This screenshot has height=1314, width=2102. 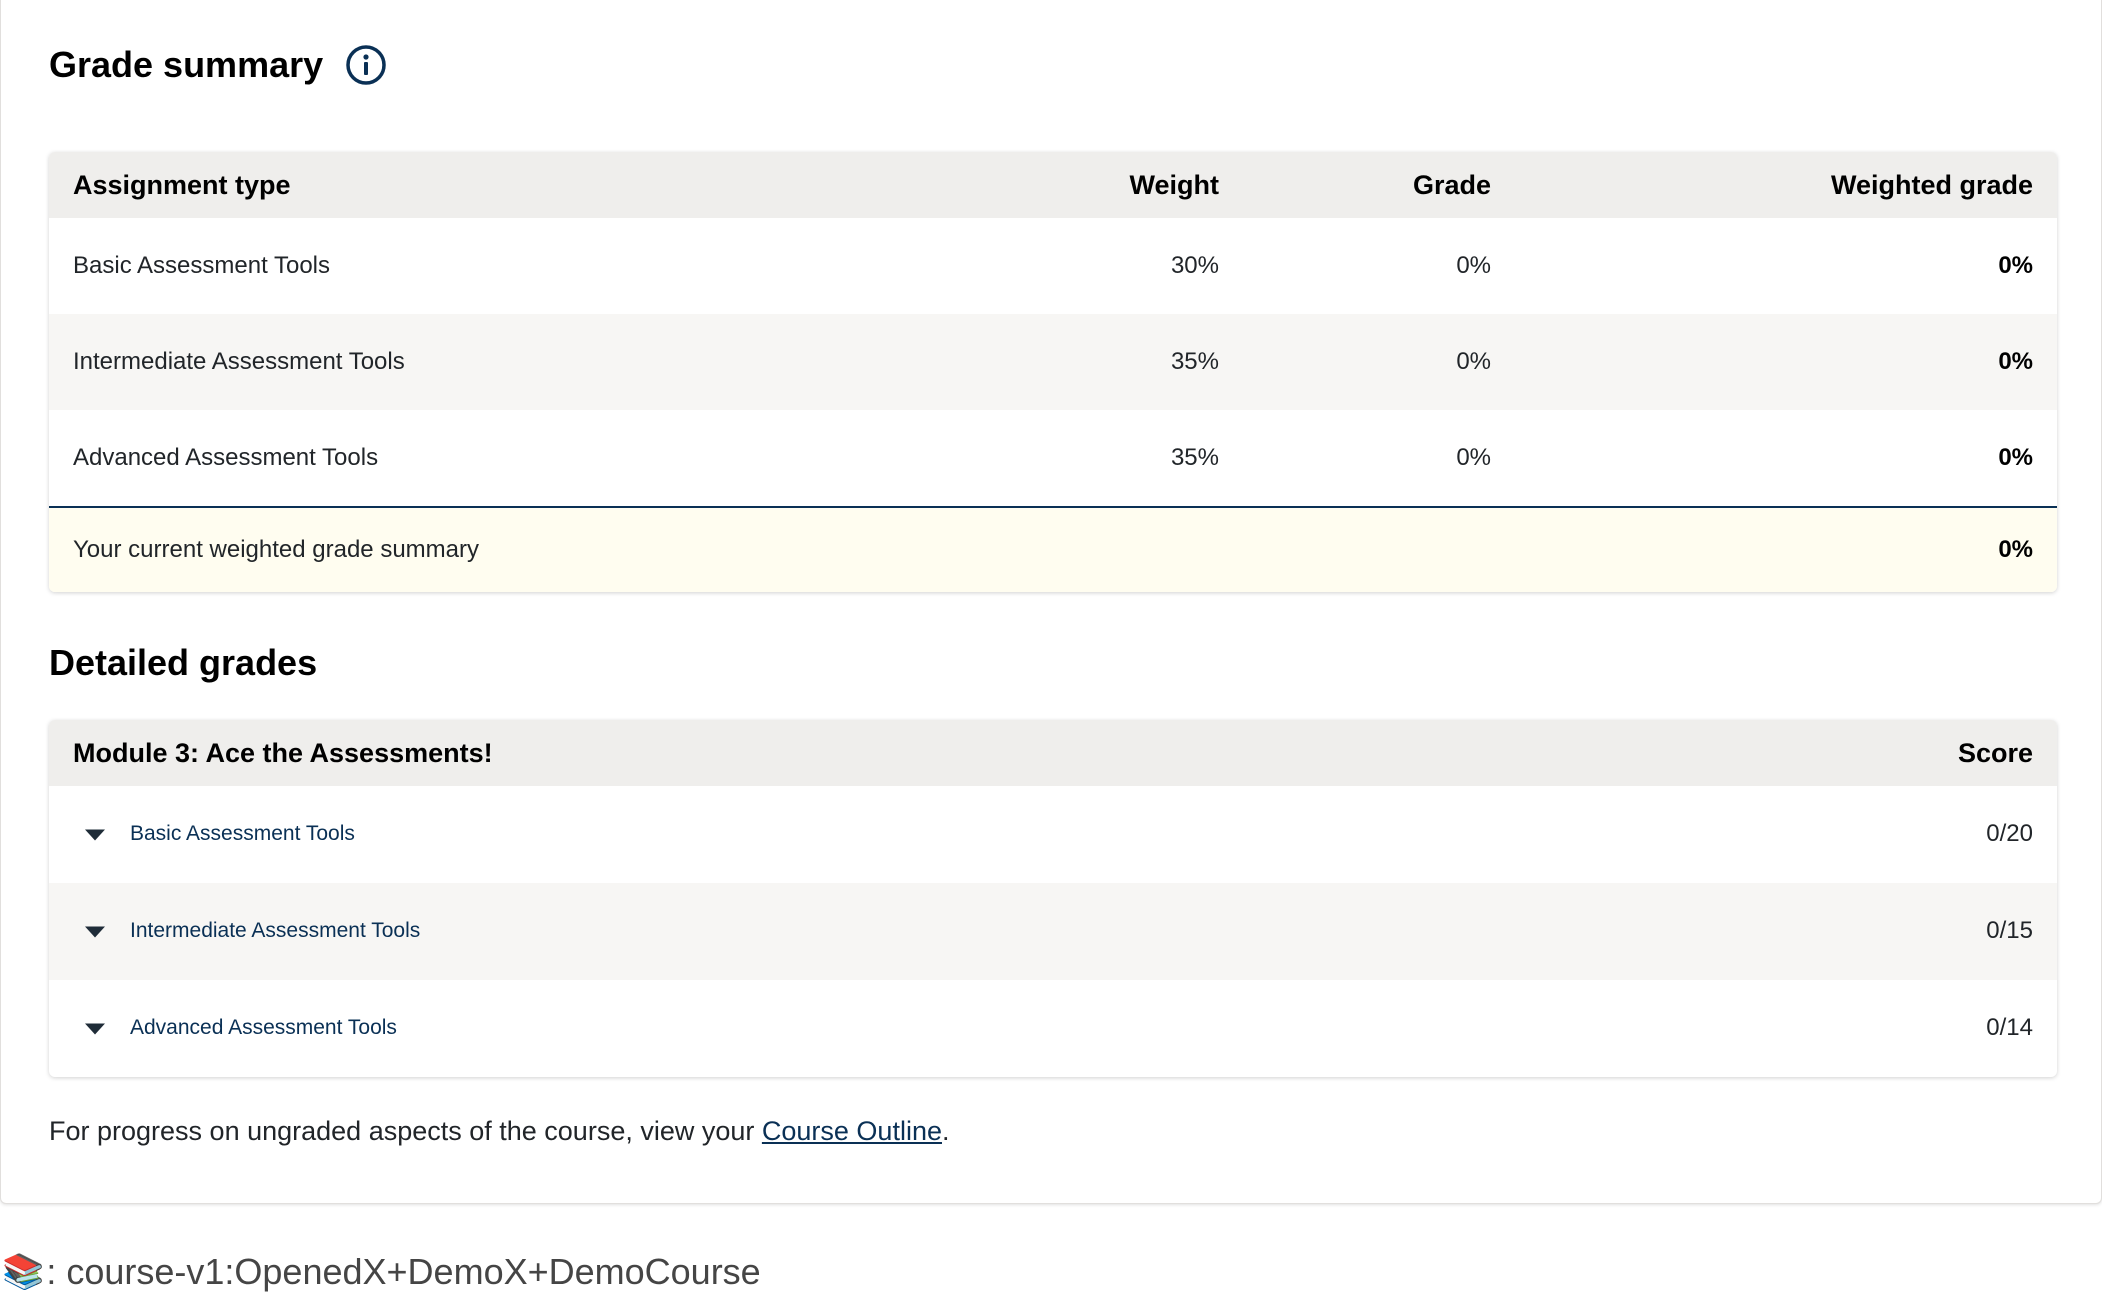 What do you see at coordinates (1995, 753) in the screenshot?
I see `header-score: Score` at bounding box center [1995, 753].